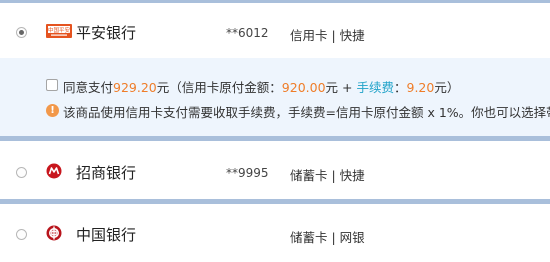  What do you see at coordinates (21, 234) in the screenshot?
I see `radio-boc` at bounding box center [21, 234].